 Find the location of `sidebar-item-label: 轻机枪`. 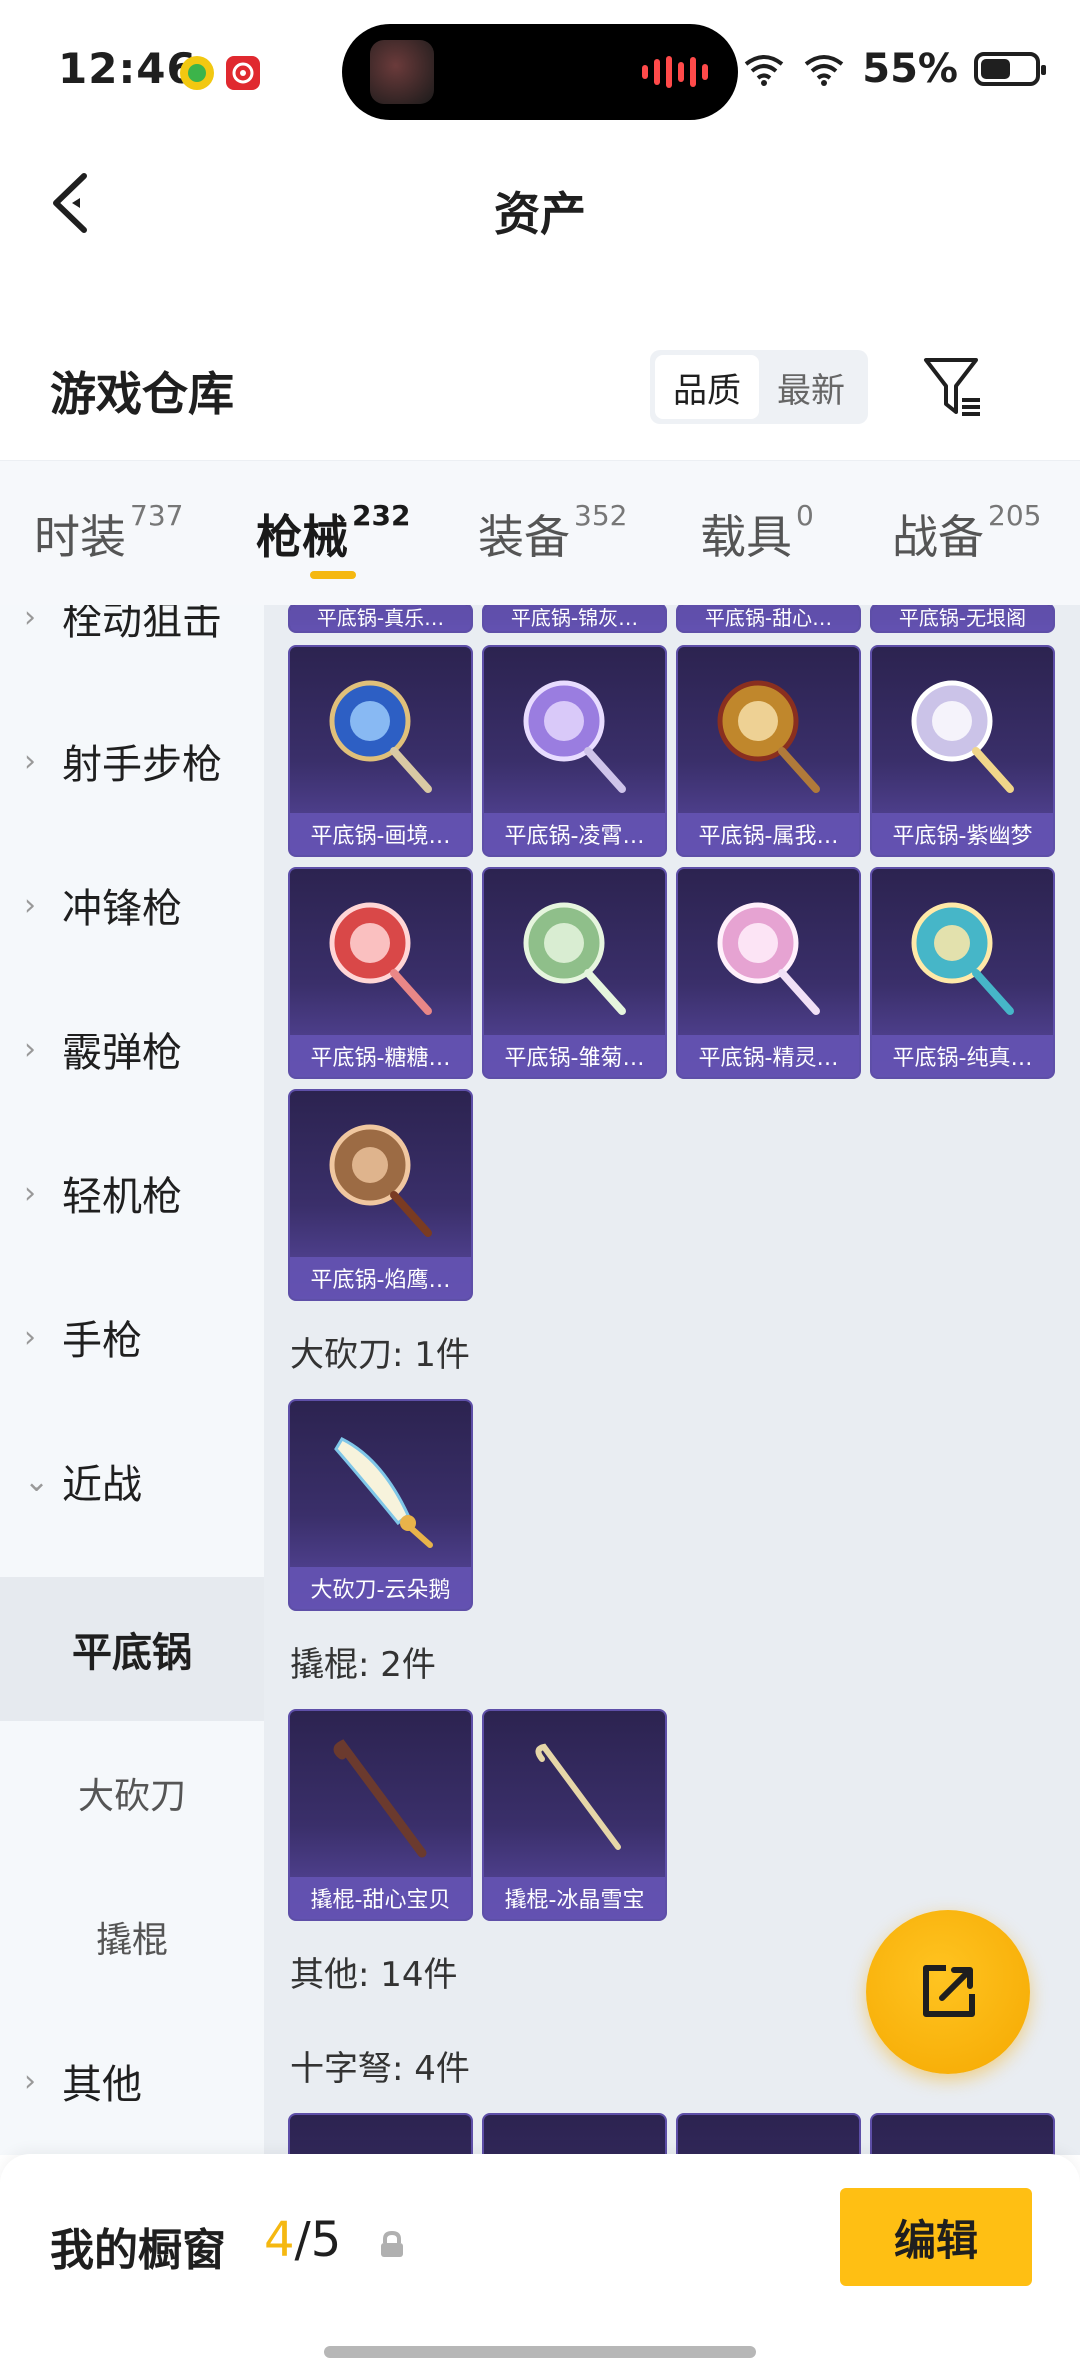

sidebar-item-label: 轻机枪 is located at coordinates (122, 1197).